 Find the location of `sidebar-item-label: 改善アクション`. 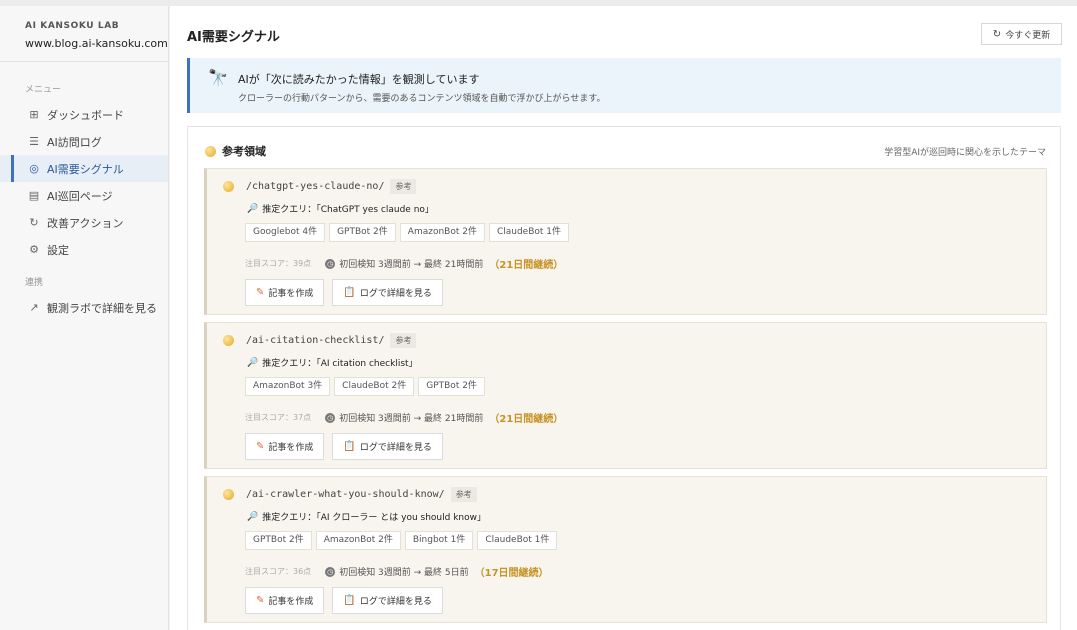

sidebar-item-label: 改善アクション is located at coordinates (85, 223).